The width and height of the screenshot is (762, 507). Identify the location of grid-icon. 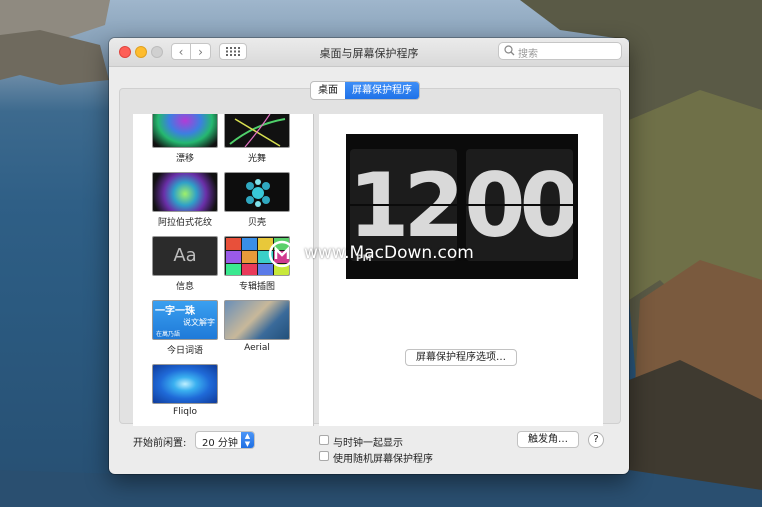
(233, 51).